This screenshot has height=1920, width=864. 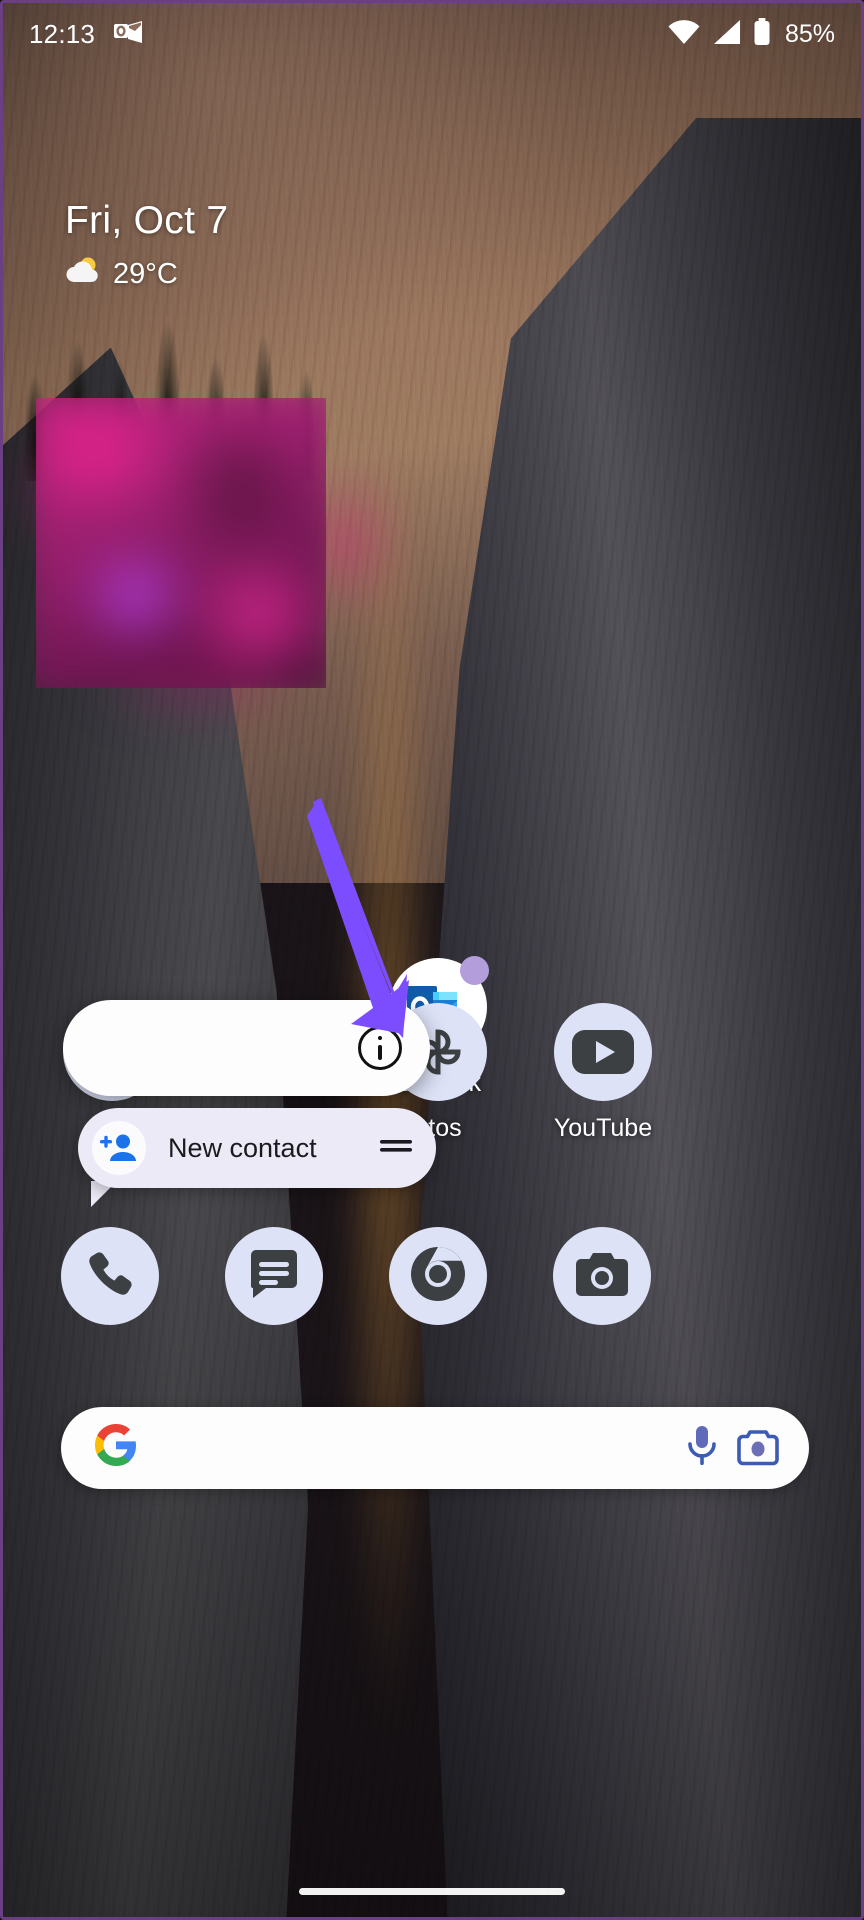 What do you see at coordinates (147, 220) in the screenshot?
I see `date-label: Fri, Oct 7` at bounding box center [147, 220].